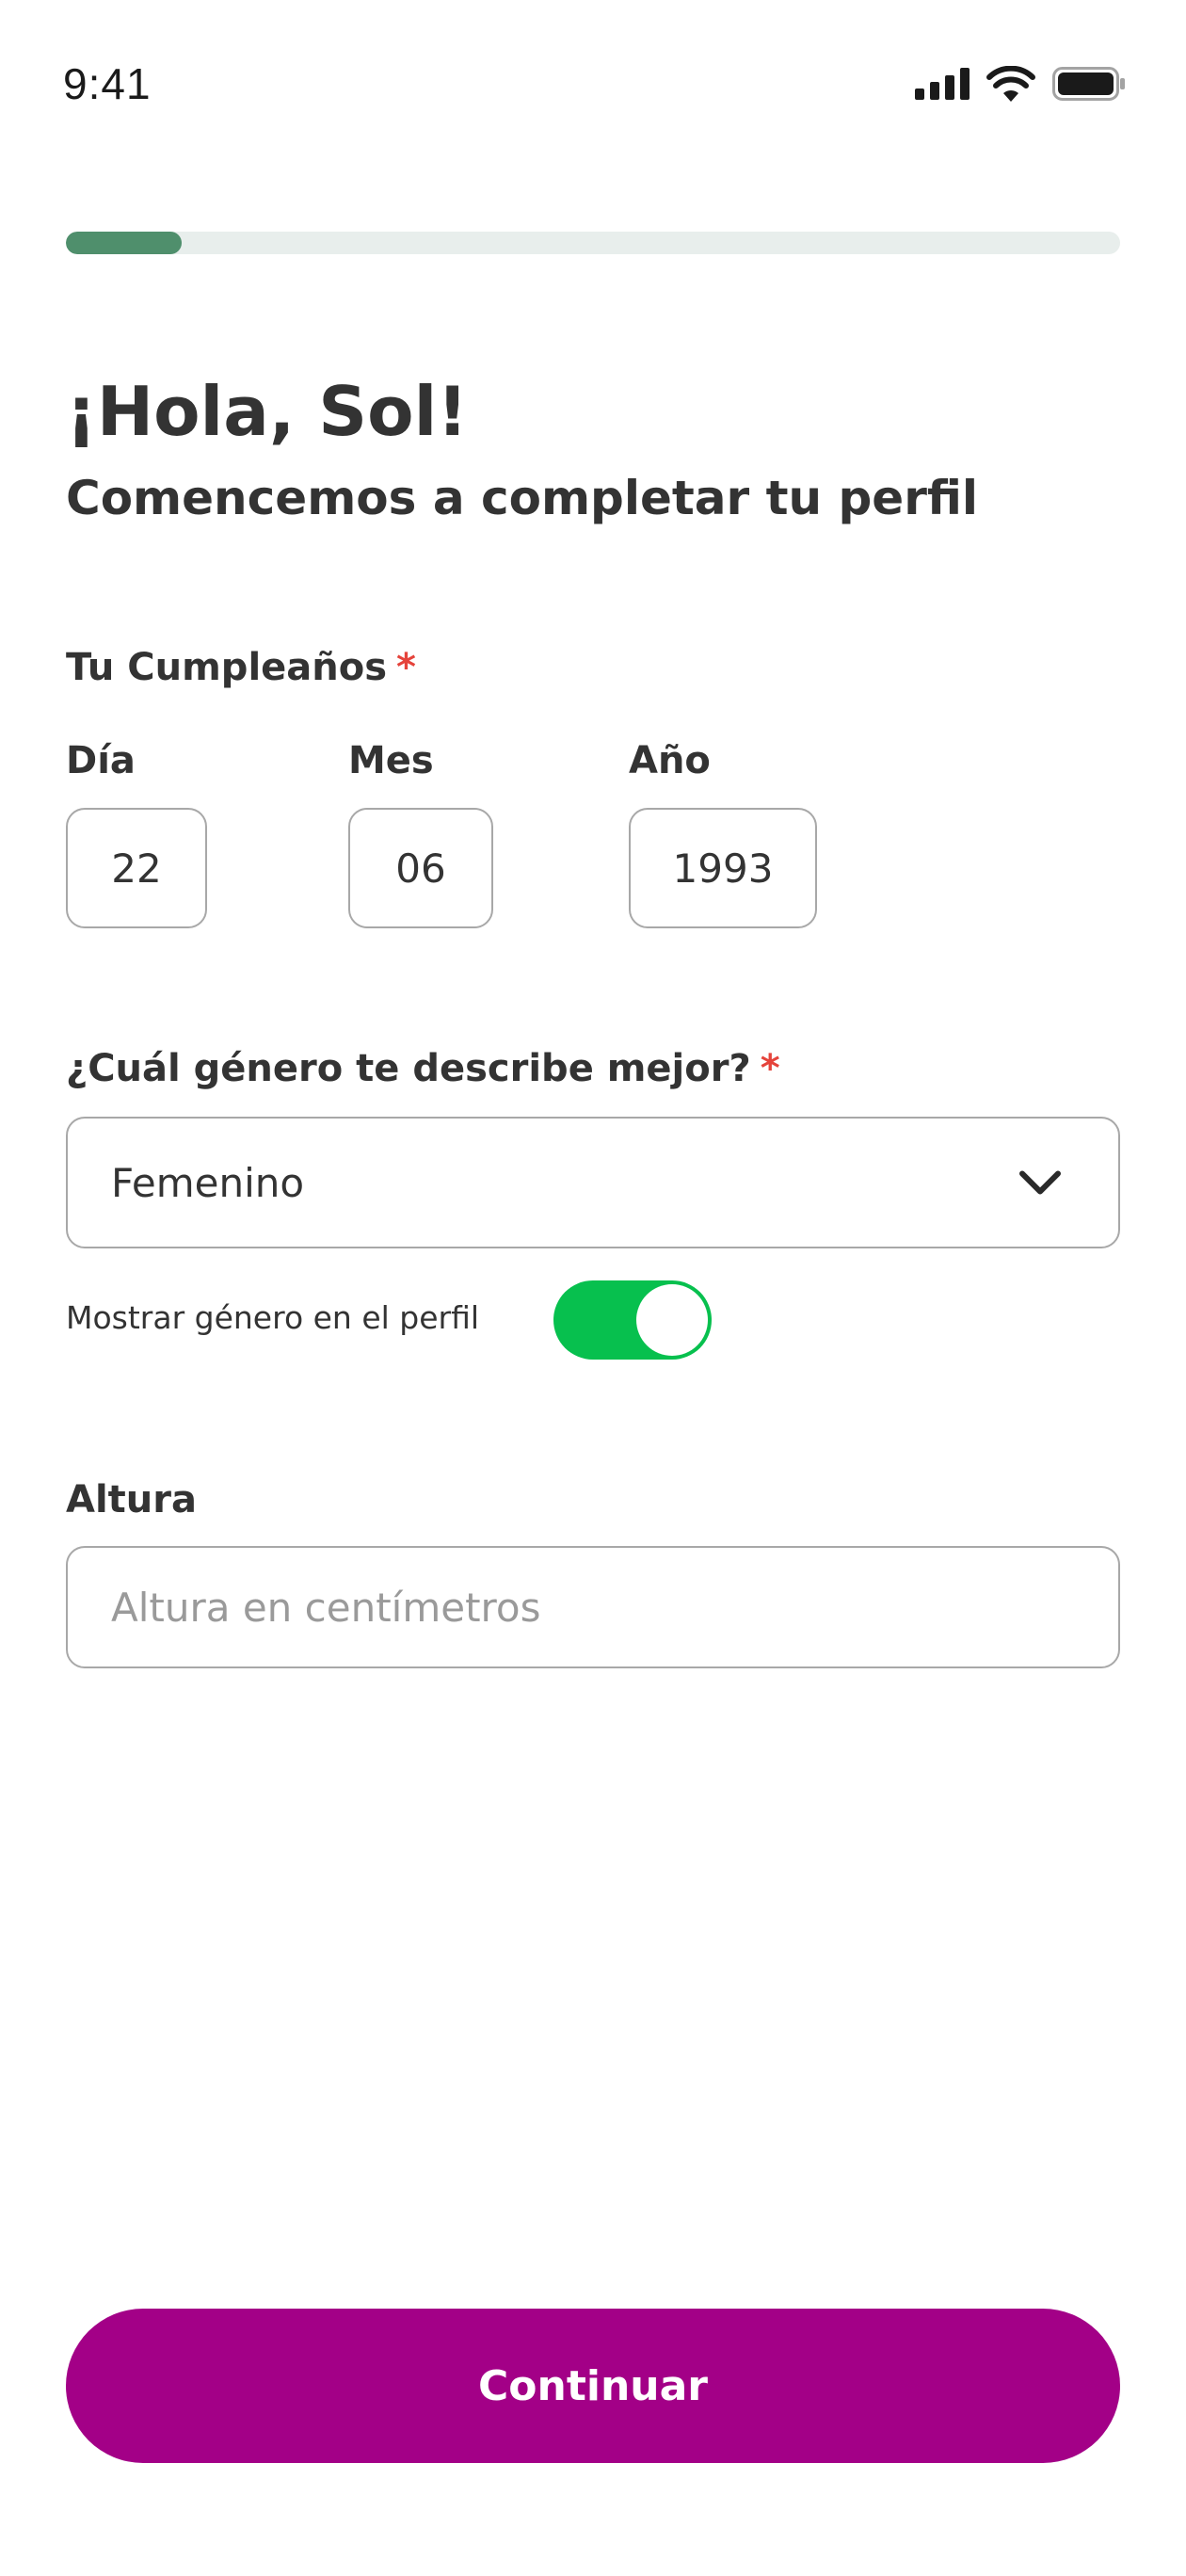 The height and width of the screenshot is (2576, 1186). Describe the element at coordinates (670, 760) in the screenshot. I see `year-label: Año` at that location.